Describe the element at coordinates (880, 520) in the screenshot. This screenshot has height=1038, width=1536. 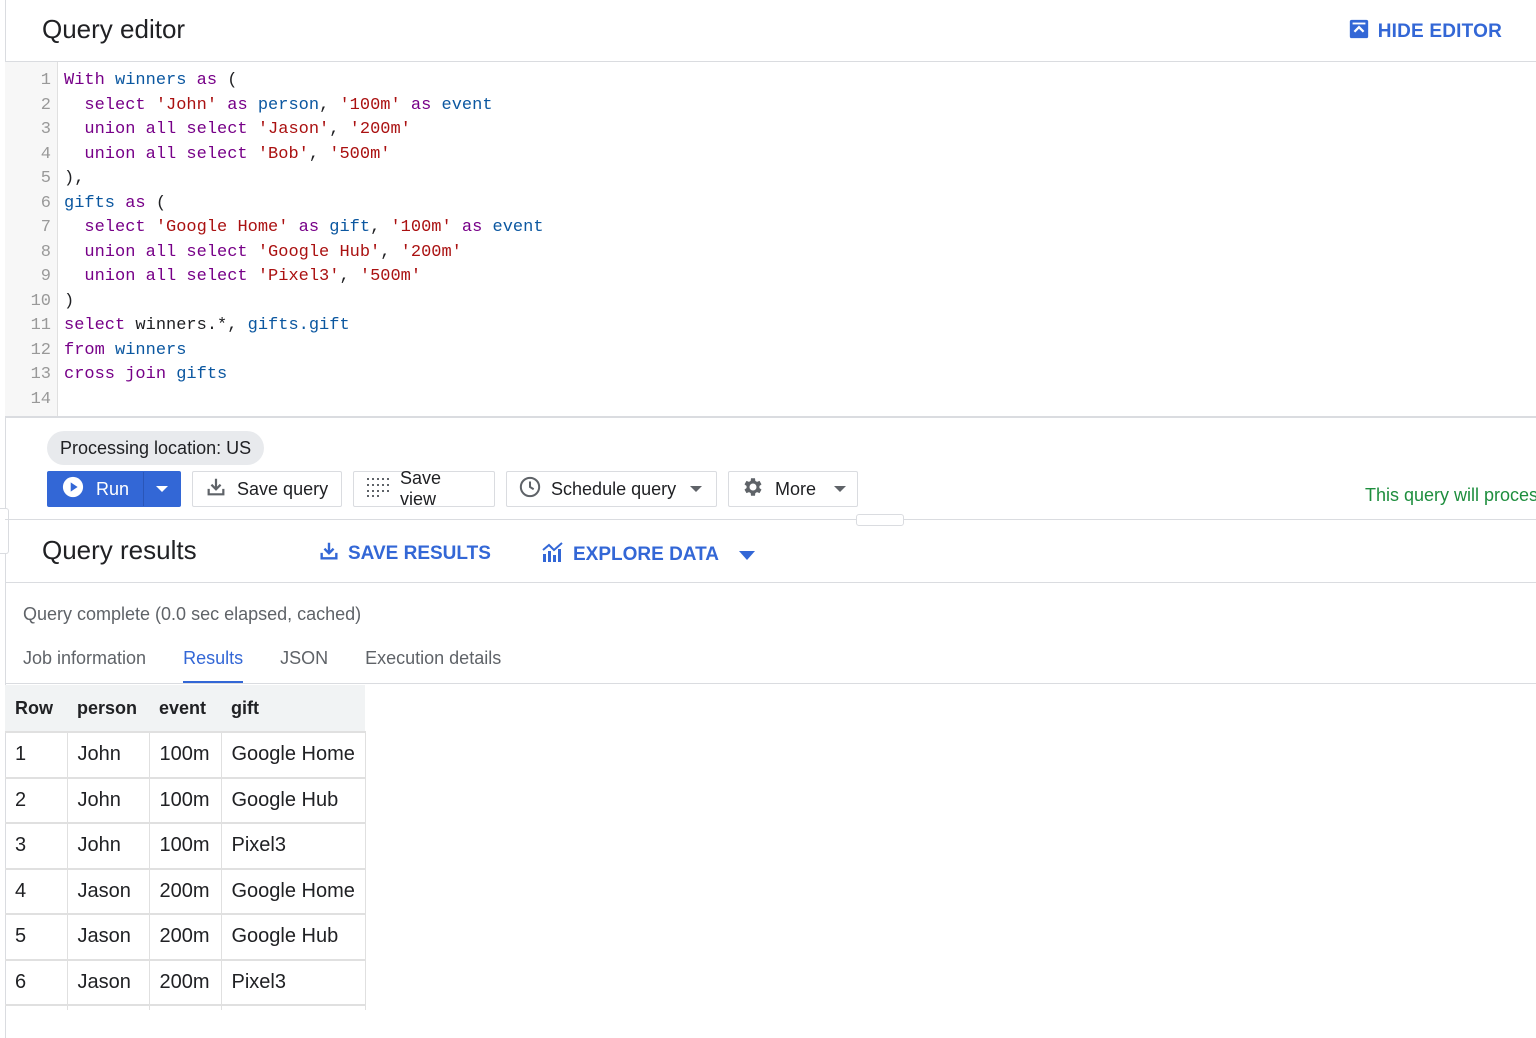
I see `resize-handle` at that location.